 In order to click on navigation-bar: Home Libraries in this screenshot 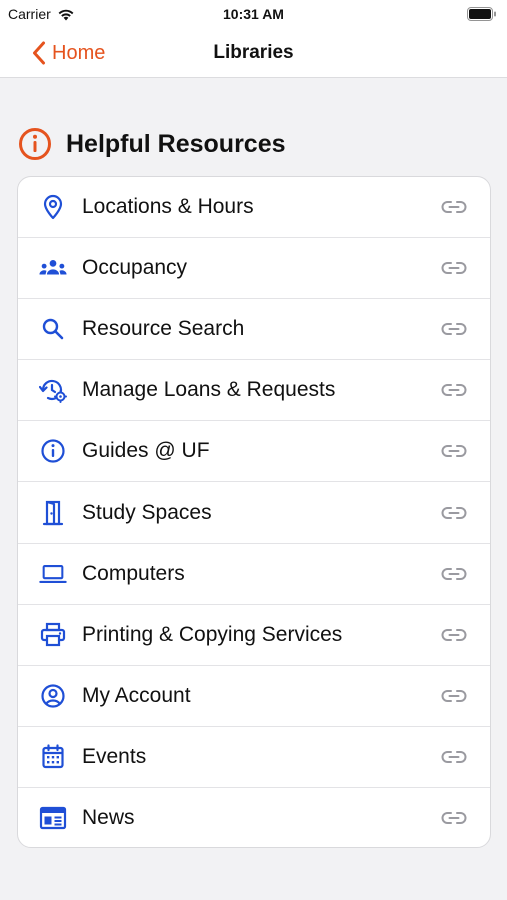, I will do `click(253, 53)`.